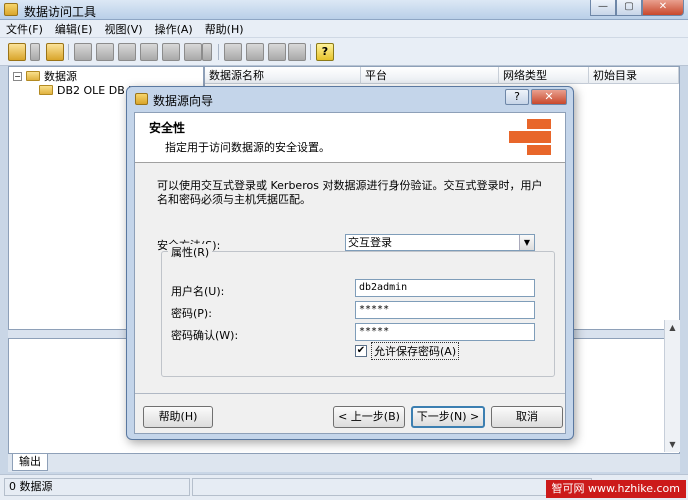 Image resolution: width=688 pixels, height=500 pixels. What do you see at coordinates (344, 10) in the screenshot?
I see `main-title-bar: 数据访问工具 — ▢ ✕` at bounding box center [344, 10].